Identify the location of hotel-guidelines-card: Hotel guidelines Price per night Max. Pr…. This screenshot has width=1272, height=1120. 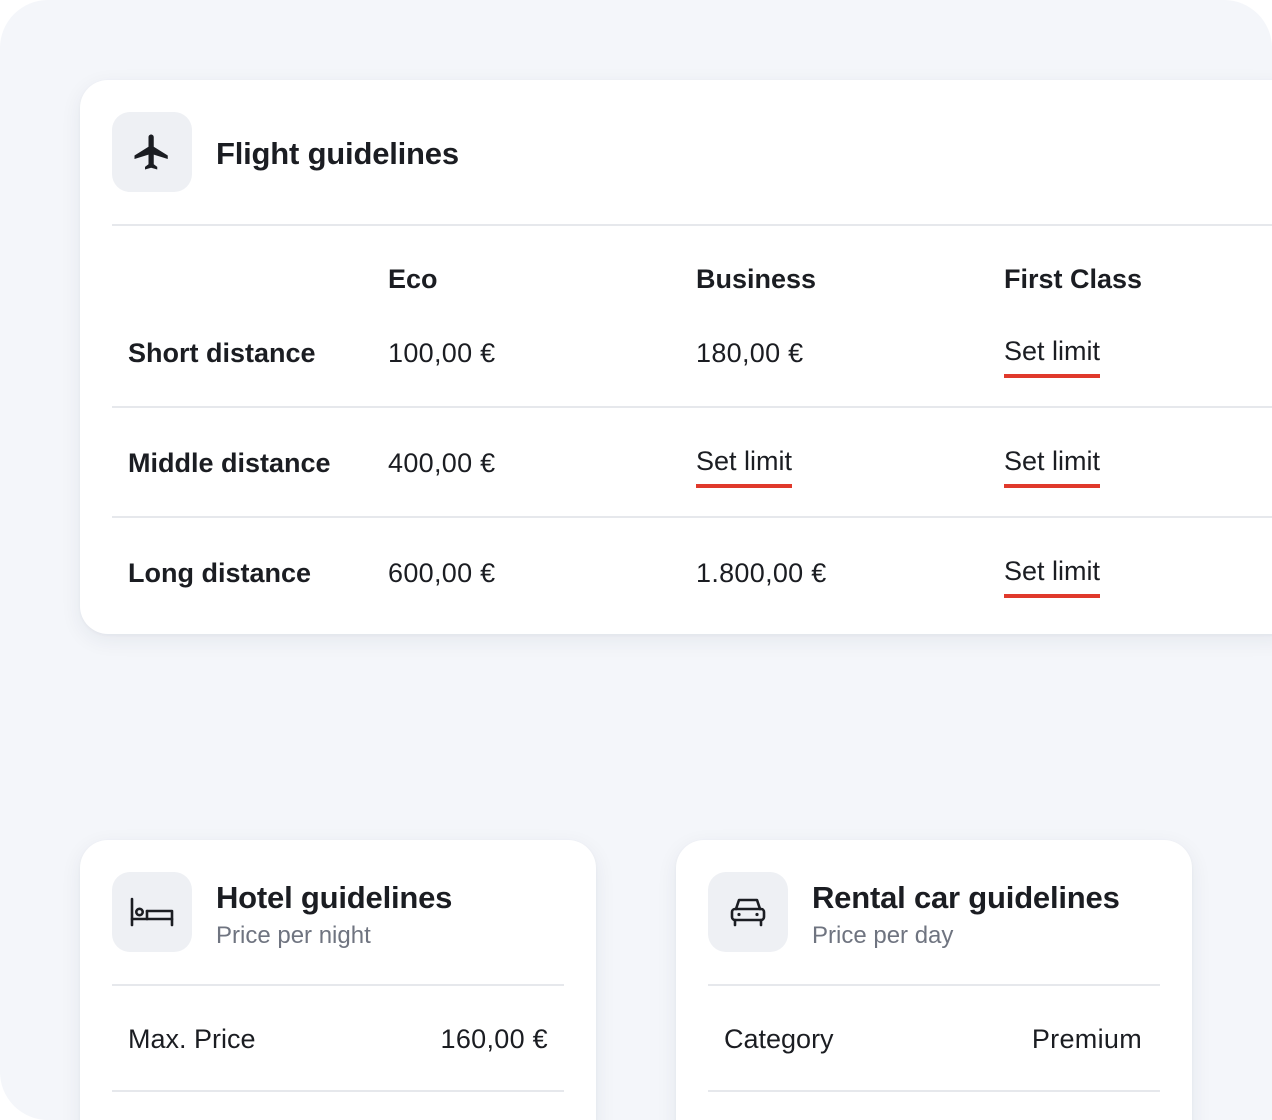
(338, 980).